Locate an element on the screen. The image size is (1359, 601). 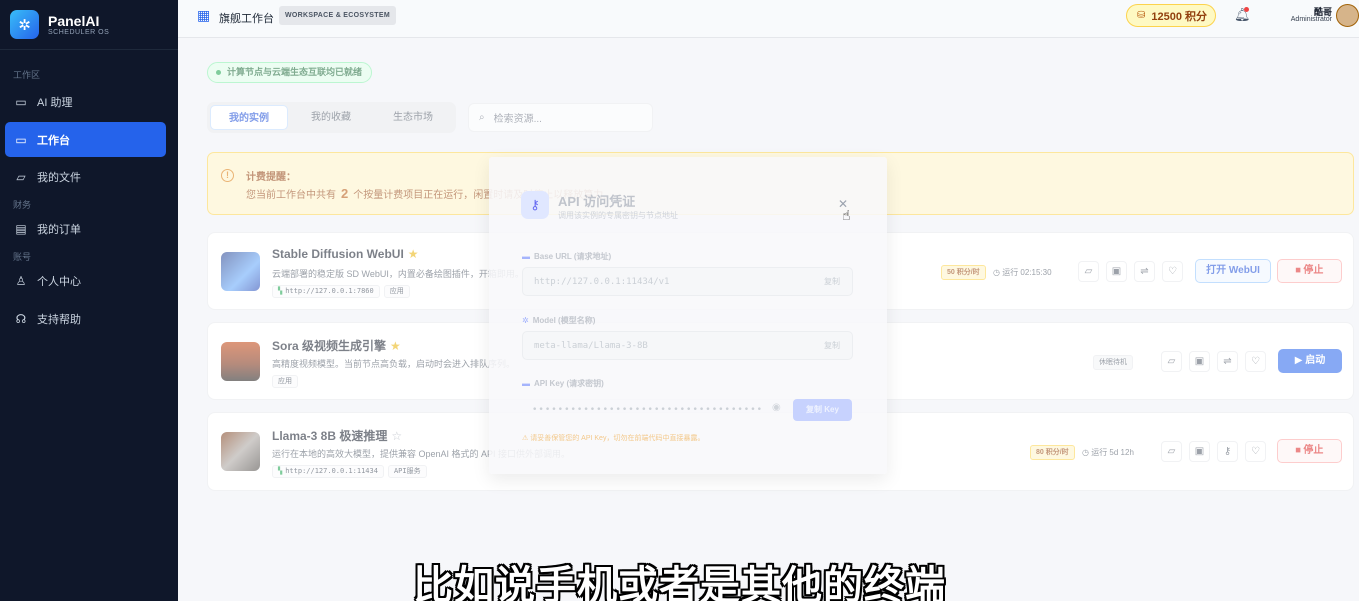
receipt-icon: ▤ is located at coordinates (21, 228).